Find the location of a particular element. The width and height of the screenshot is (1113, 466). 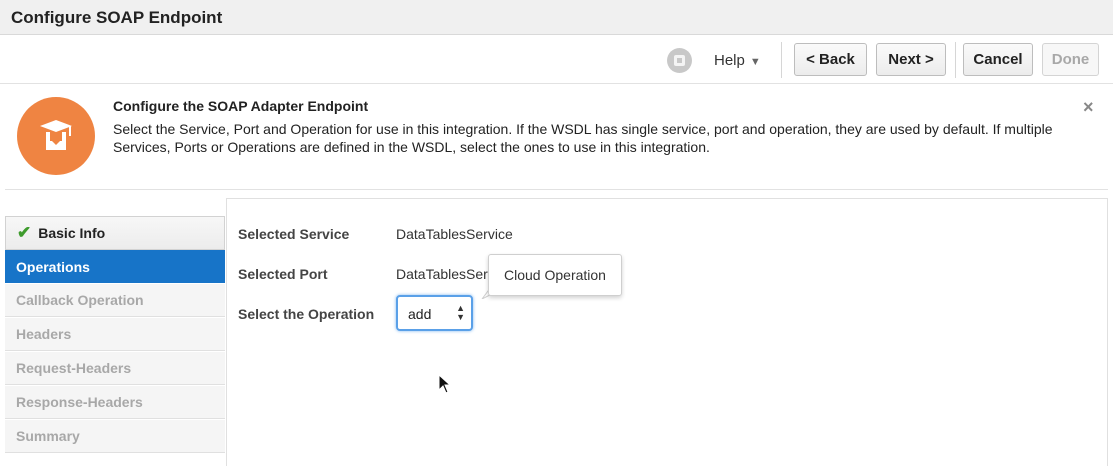

tooltip-text: Cloud Operation is located at coordinates (555, 275).